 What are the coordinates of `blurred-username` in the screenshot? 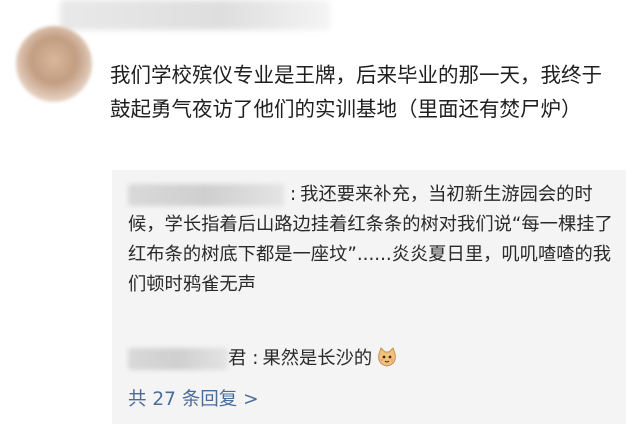 It's located at (195, 15).